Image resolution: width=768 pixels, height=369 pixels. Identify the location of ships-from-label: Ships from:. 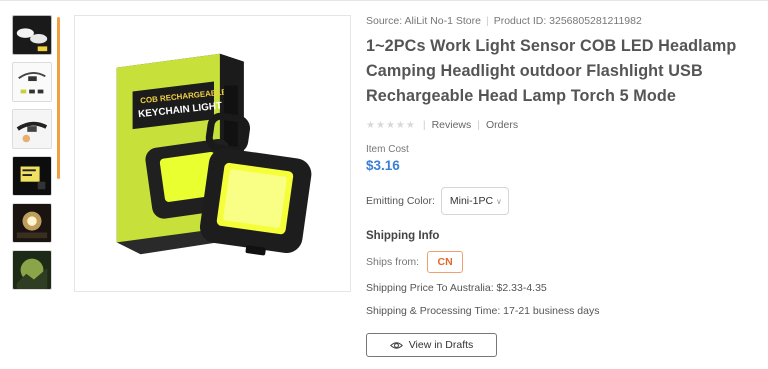
(393, 262).